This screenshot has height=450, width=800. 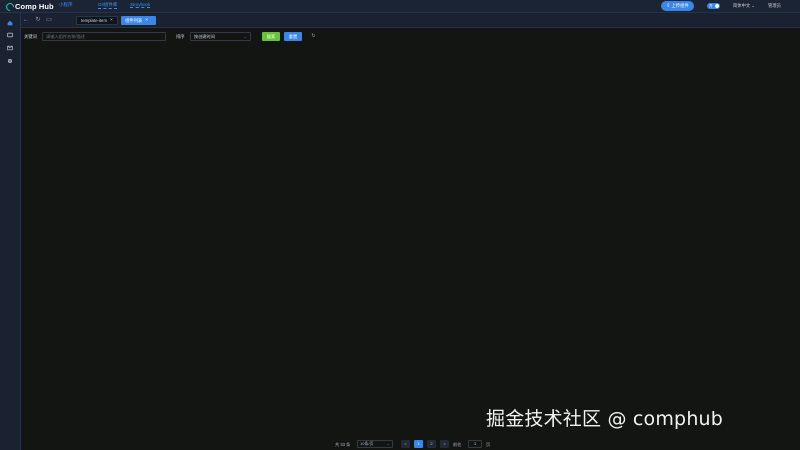 I want to click on pagination-total: 共 33 条, so click(x=343, y=444).